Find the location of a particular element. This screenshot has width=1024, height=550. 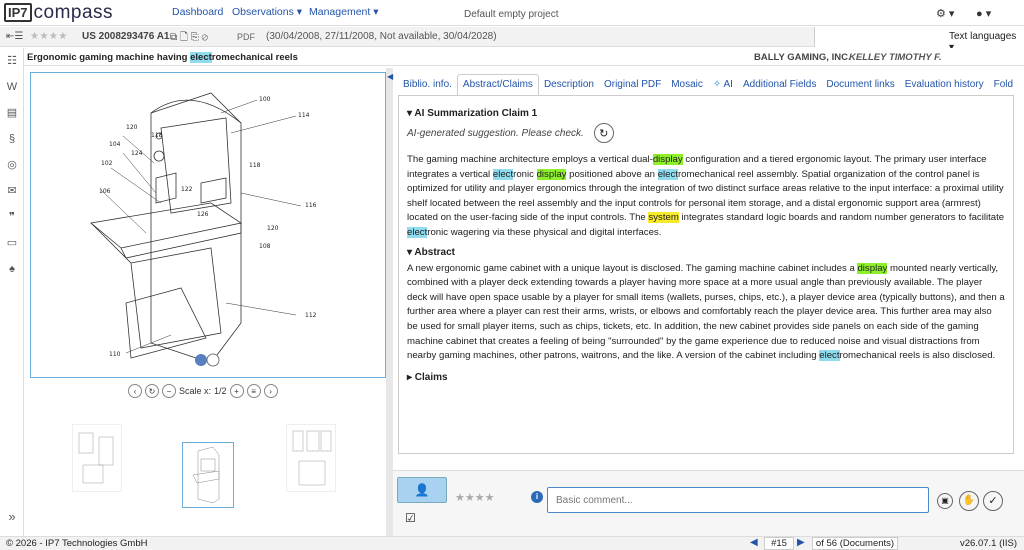

comment-panel: 👤 ☑ ★★★★ i ▣ ✋ ✓ is located at coordinates (708, 503).